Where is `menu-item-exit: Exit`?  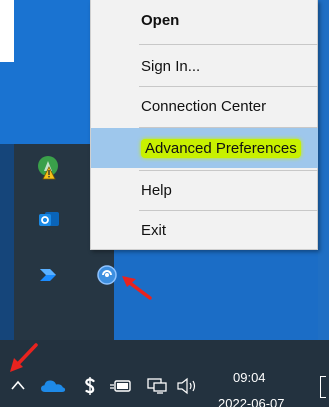
menu-item-exit: Exit is located at coordinates (204, 230).